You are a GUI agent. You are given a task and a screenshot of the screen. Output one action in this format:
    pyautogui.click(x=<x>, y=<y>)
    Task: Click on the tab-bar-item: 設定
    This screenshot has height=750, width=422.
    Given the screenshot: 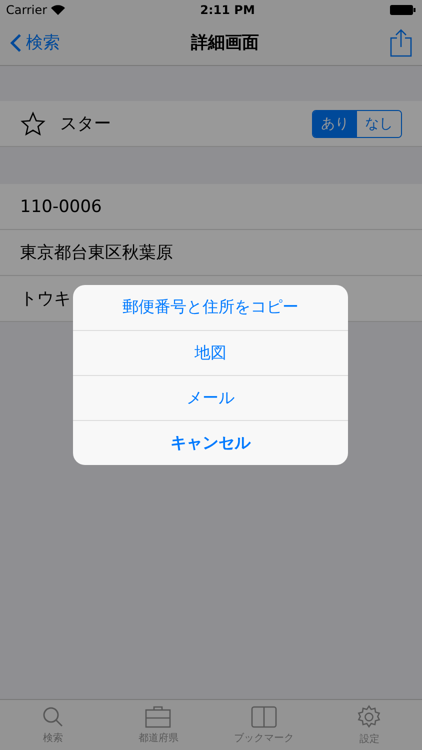 What is the action you would take?
    pyautogui.click(x=369, y=725)
    